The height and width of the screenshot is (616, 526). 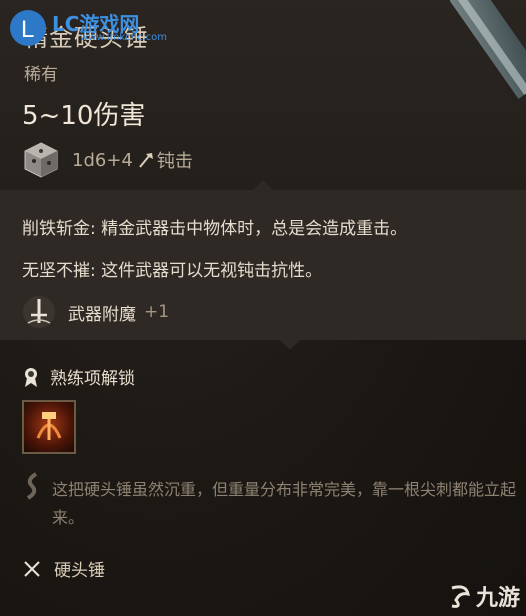 What do you see at coordinates (31, 377) in the screenshot?
I see `proficiency-medal-icon` at bounding box center [31, 377].